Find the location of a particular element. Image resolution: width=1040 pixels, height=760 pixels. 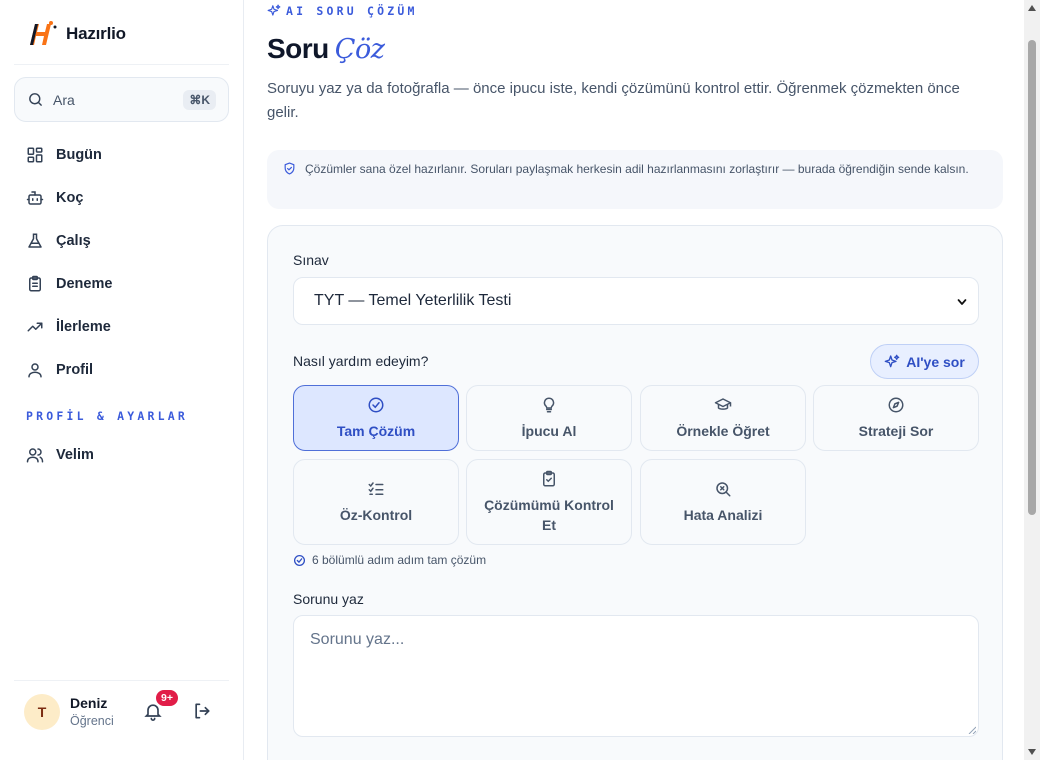

mode-tam-cozum: Tam Çözüm is located at coordinates (376, 418).